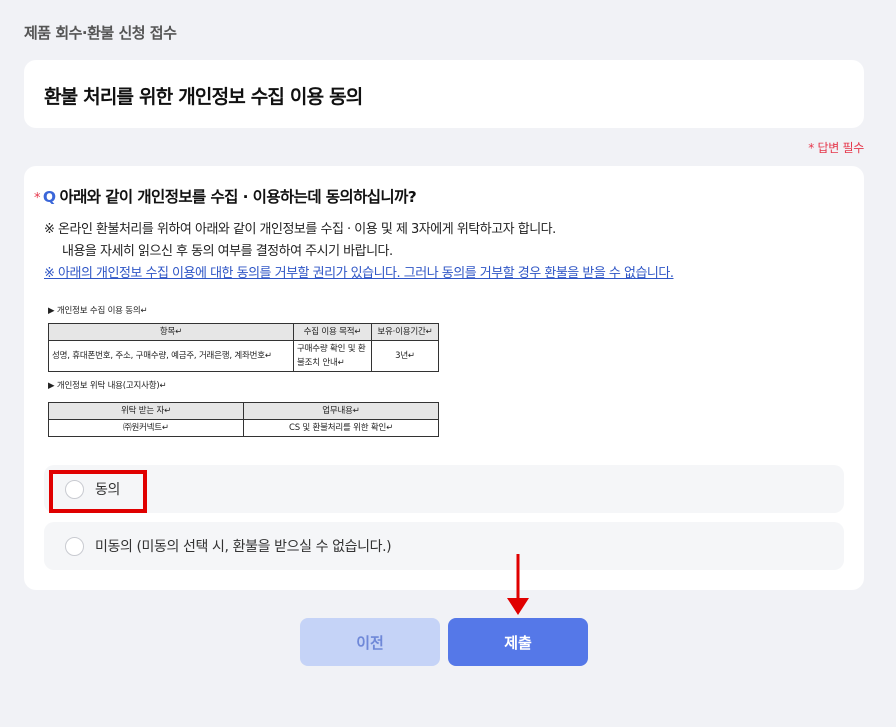  I want to click on required-note: * 답변 필수, so click(836, 148).